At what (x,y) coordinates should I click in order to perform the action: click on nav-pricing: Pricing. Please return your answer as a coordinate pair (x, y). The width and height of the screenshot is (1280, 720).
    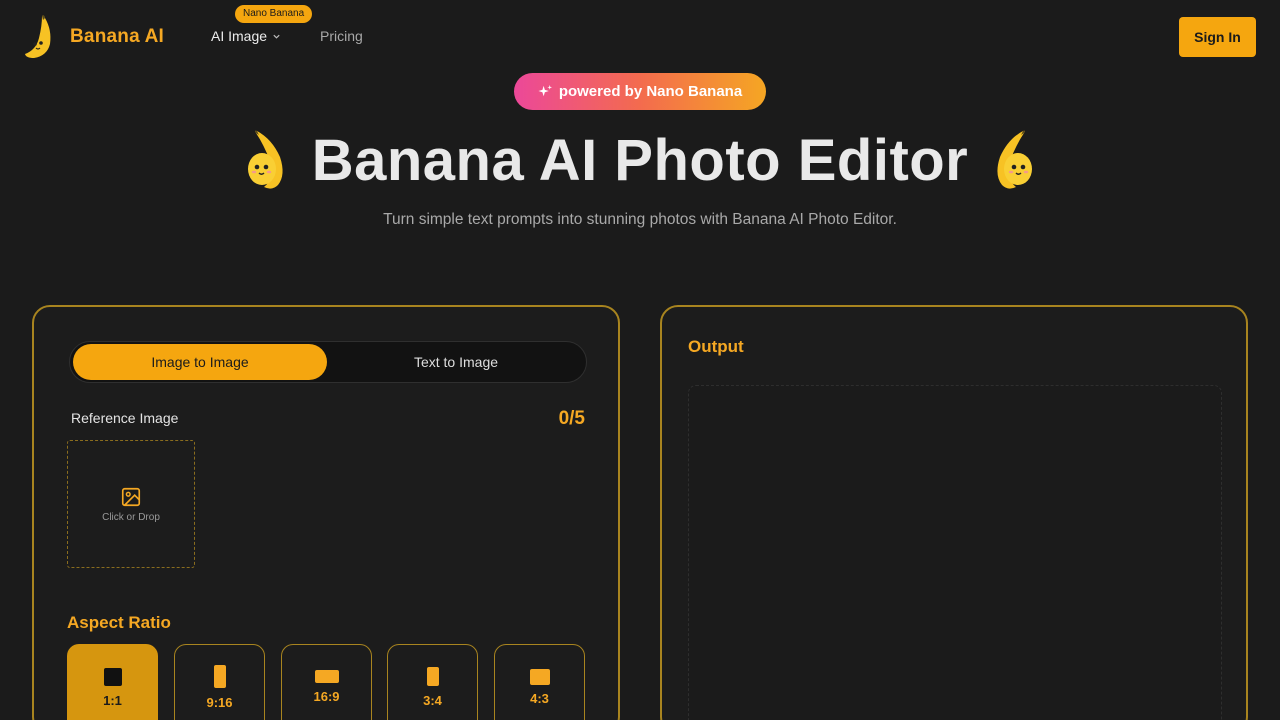
    Looking at the image, I should click on (341, 36).